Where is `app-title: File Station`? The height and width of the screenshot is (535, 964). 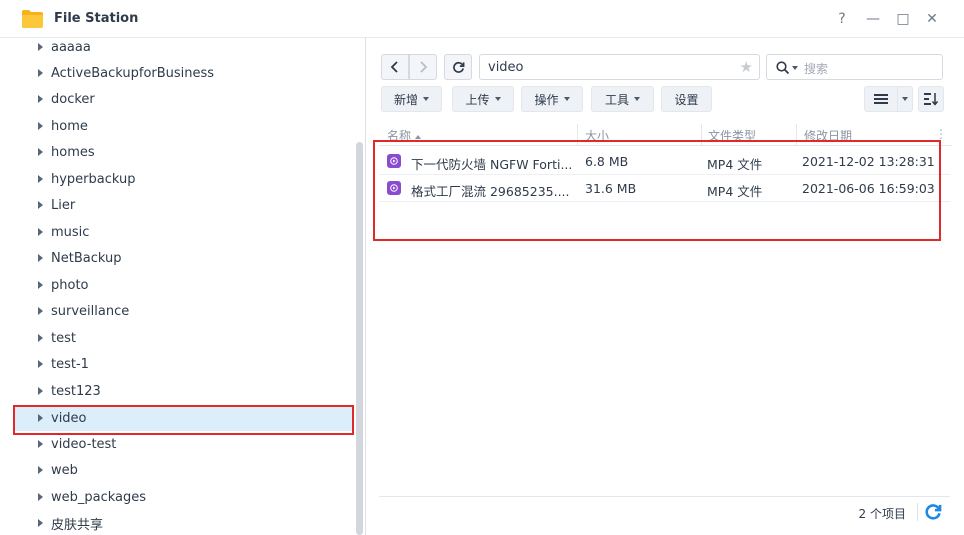
app-title: File Station is located at coordinates (96, 18).